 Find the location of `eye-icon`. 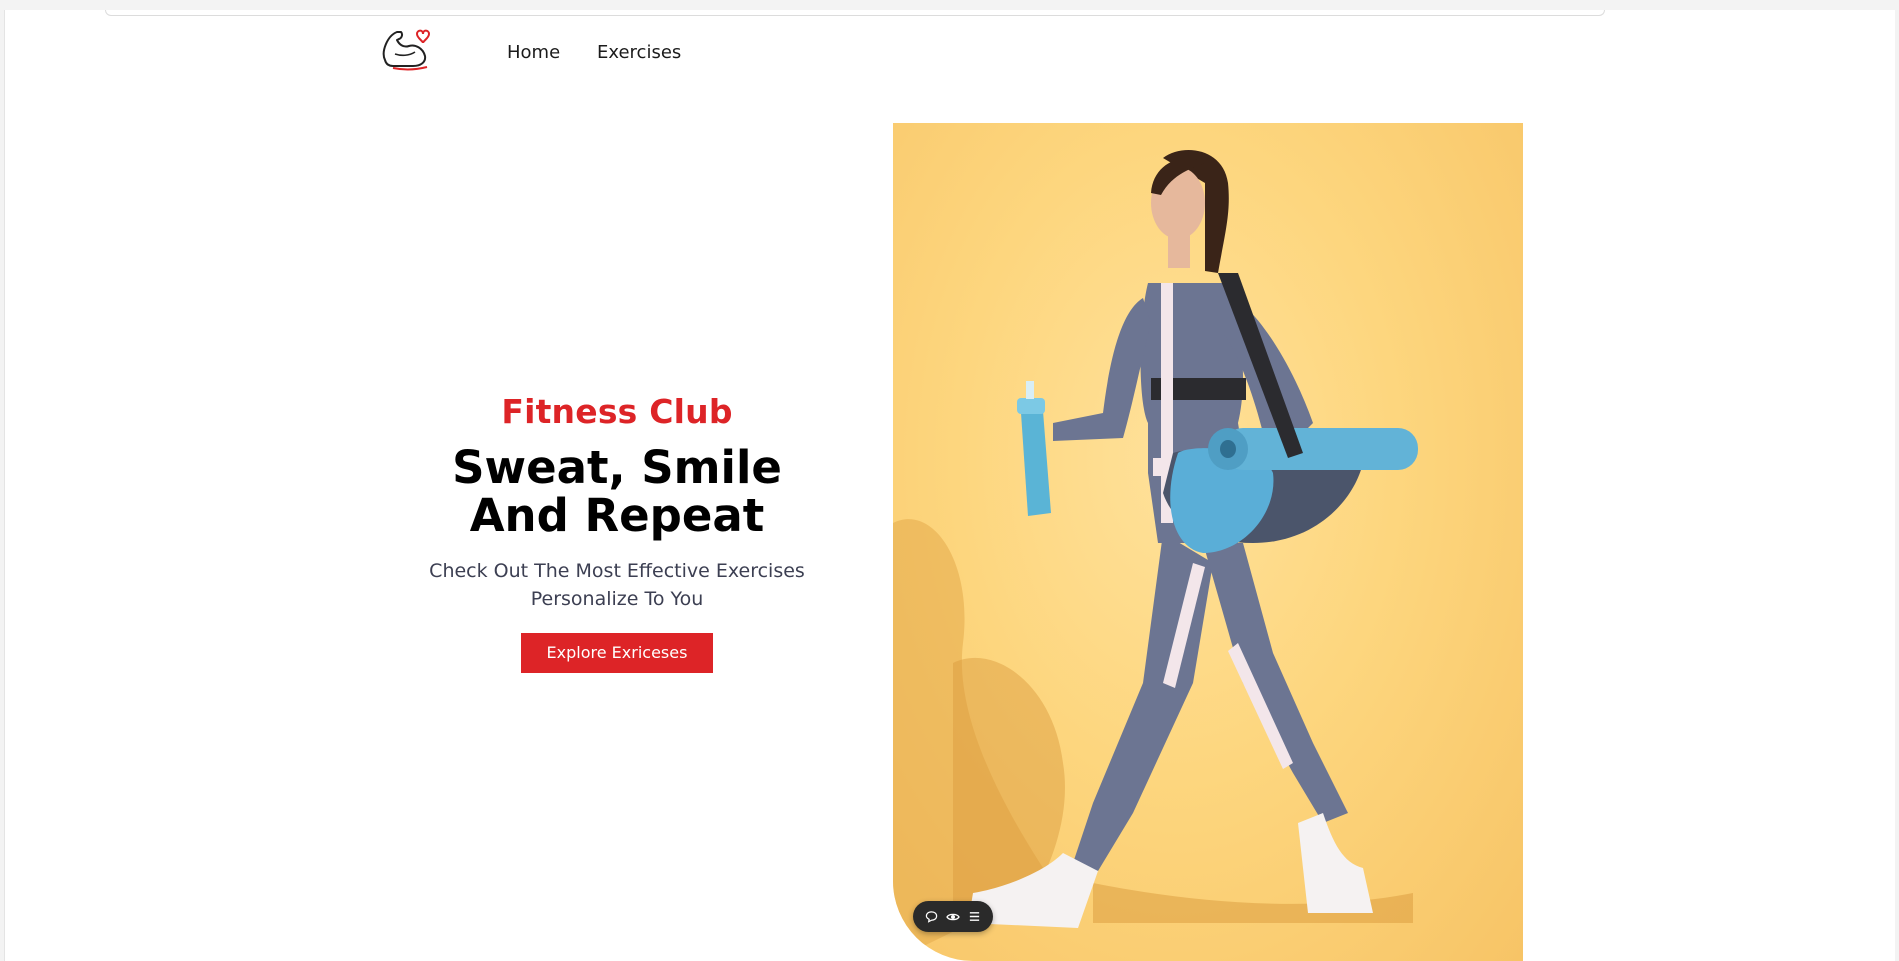

eye-icon is located at coordinates (953, 917).